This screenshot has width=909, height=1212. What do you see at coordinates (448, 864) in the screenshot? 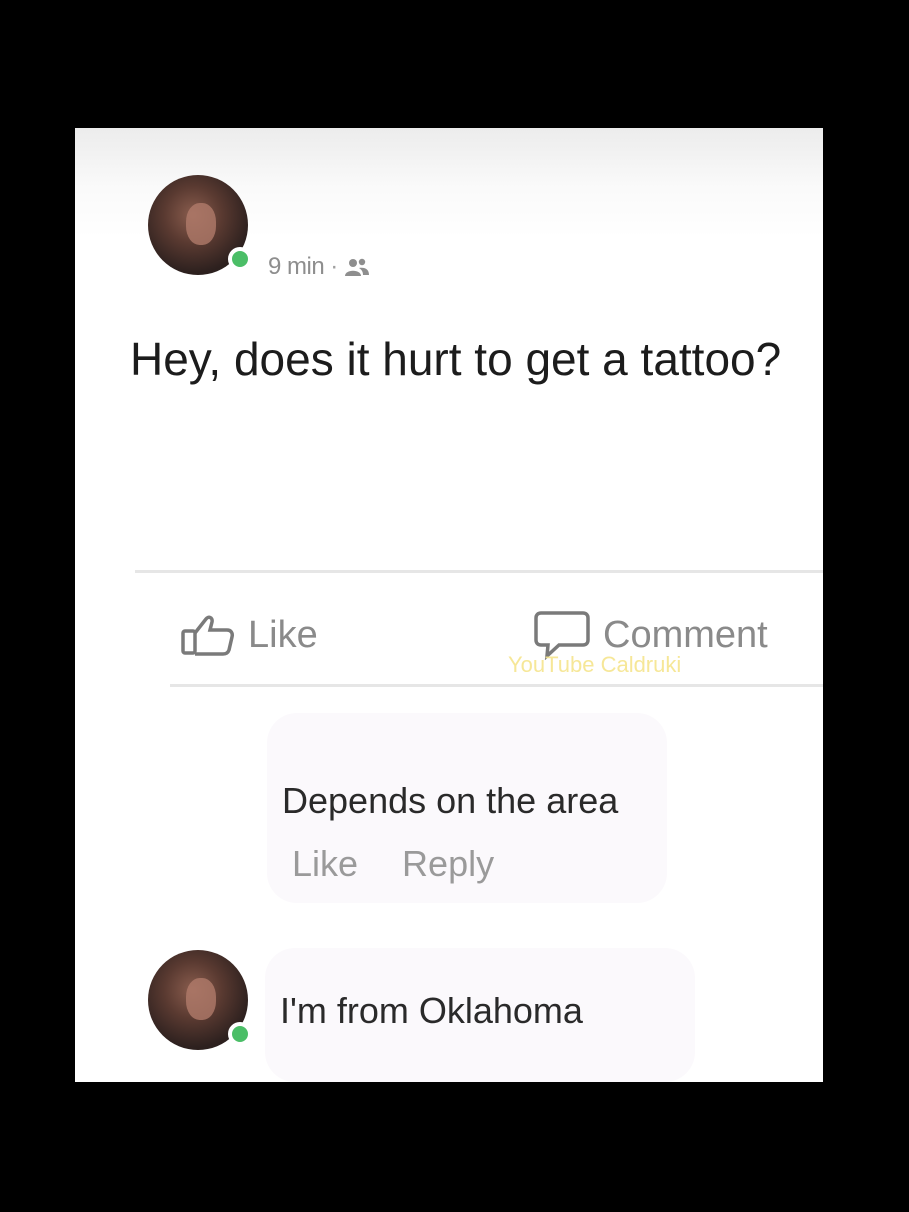
I see `comment-reply-link: Reply` at bounding box center [448, 864].